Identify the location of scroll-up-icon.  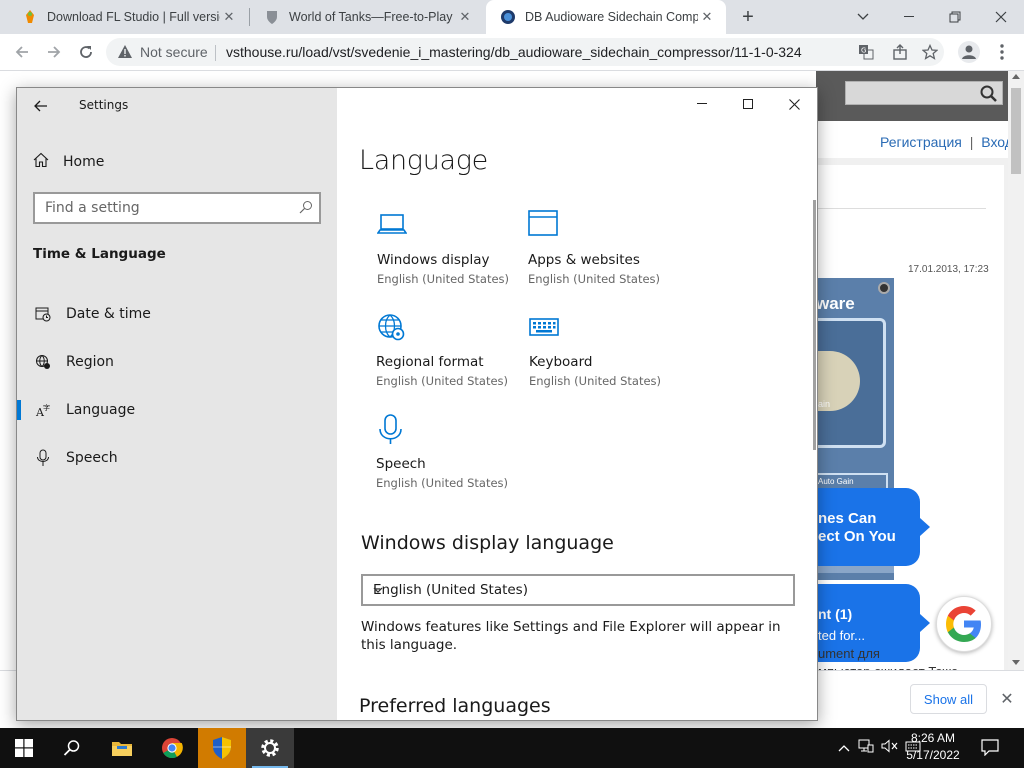
(1016, 76).